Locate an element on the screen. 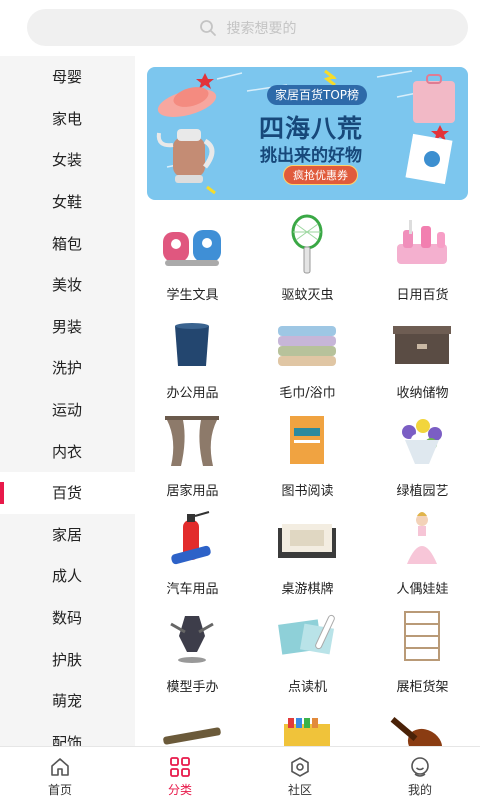 This screenshot has width=480, height=800. subcategory-item: 收纳储物 is located at coordinates (422, 359).